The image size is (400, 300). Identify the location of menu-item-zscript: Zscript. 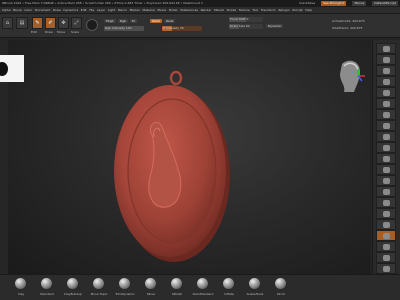
(297, 10).